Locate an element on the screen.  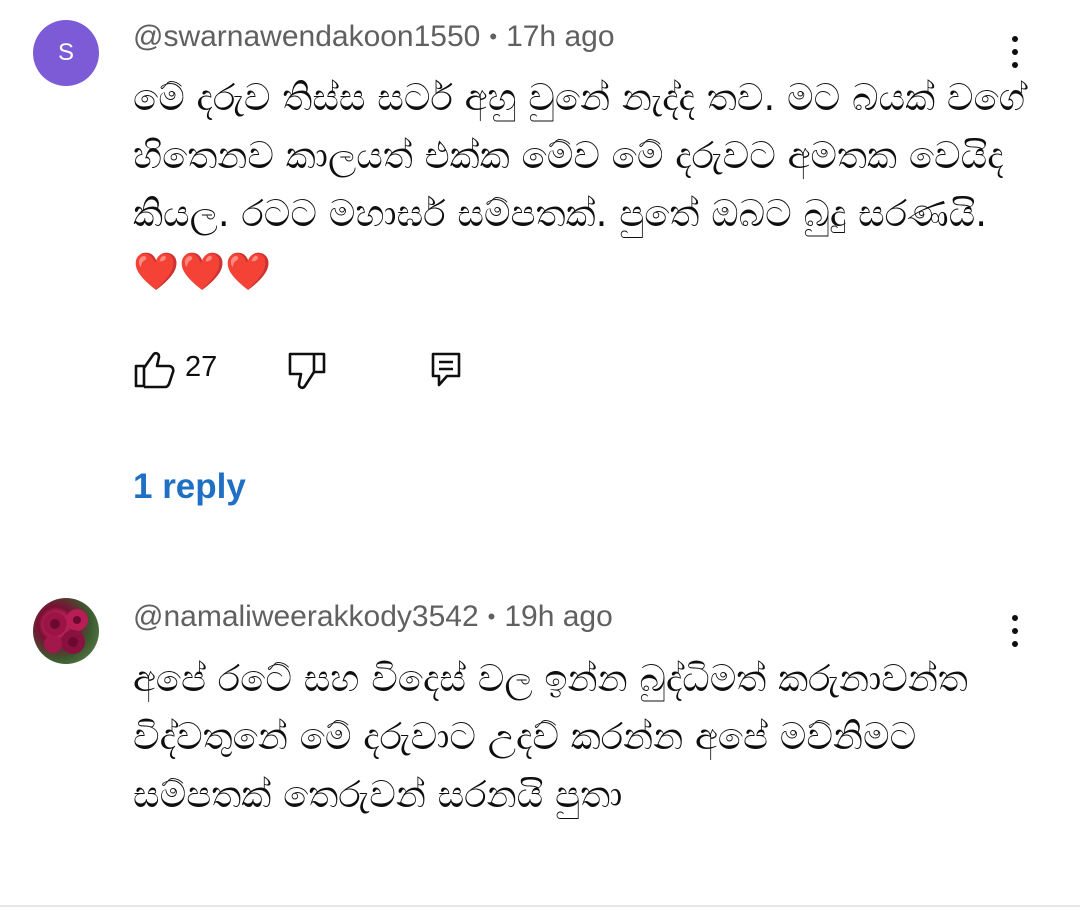
timestamp: 19h ago is located at coordinates (558, 616).